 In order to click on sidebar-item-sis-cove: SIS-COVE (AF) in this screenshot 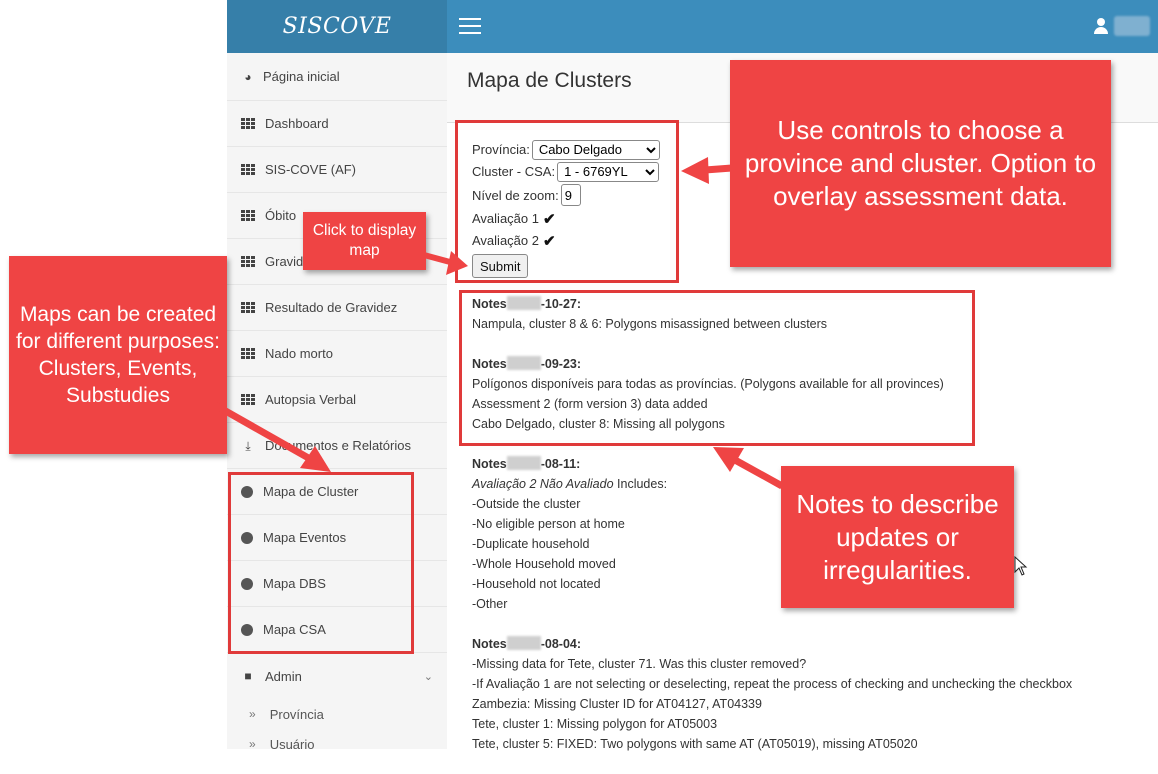, I will do `click(337, 170)`.